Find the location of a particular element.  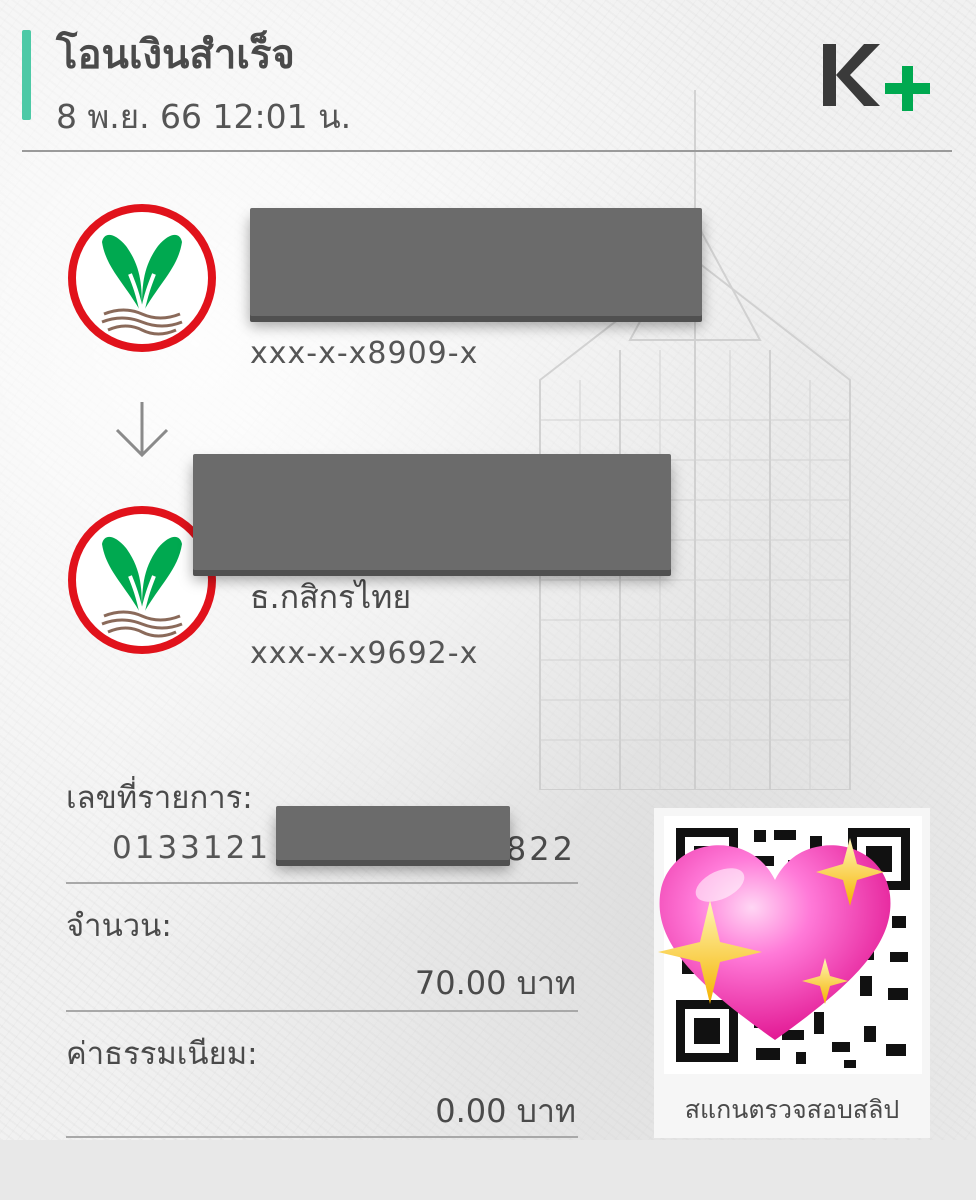

receiver-name-redaction is located at coordinates (432, 512).